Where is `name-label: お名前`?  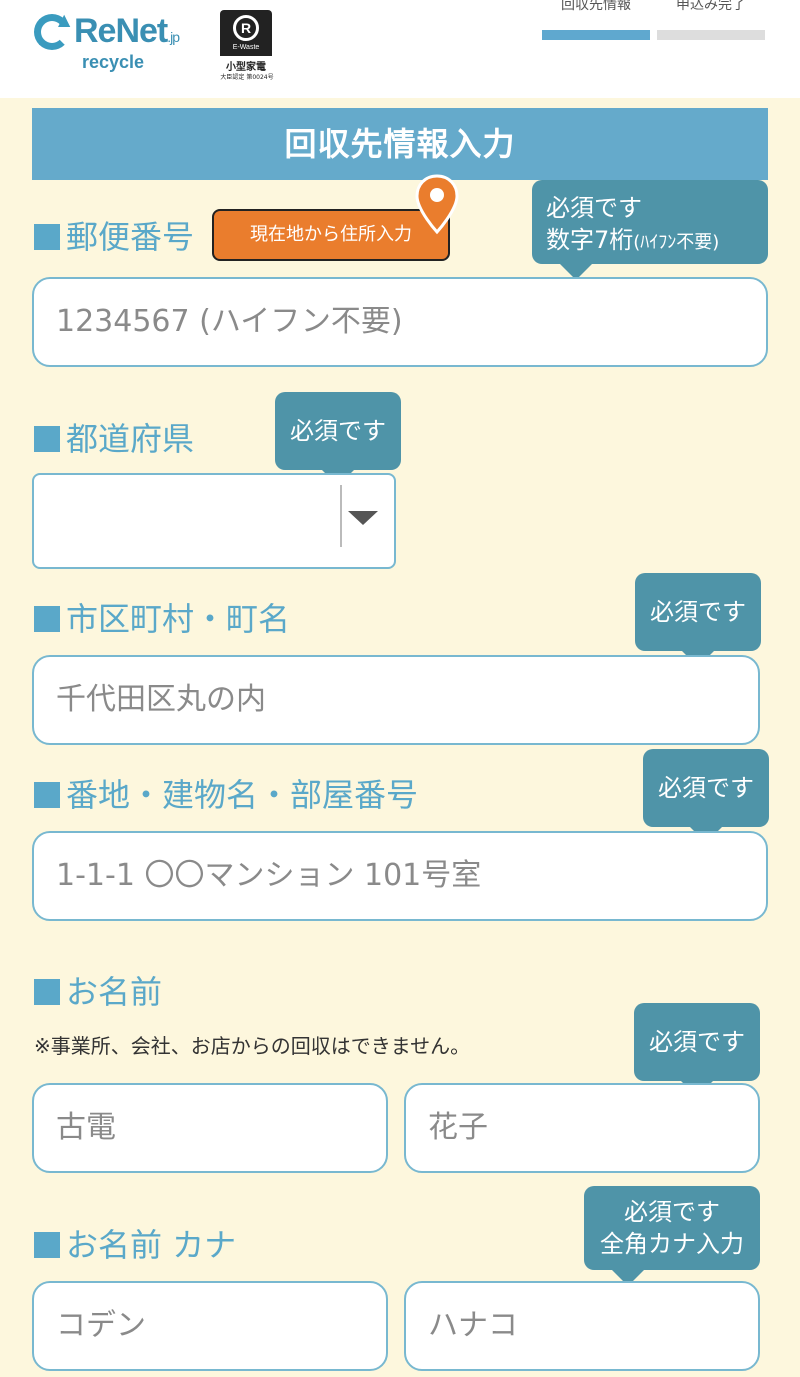
name-label: お名前 is located at coordinates (98, 990).